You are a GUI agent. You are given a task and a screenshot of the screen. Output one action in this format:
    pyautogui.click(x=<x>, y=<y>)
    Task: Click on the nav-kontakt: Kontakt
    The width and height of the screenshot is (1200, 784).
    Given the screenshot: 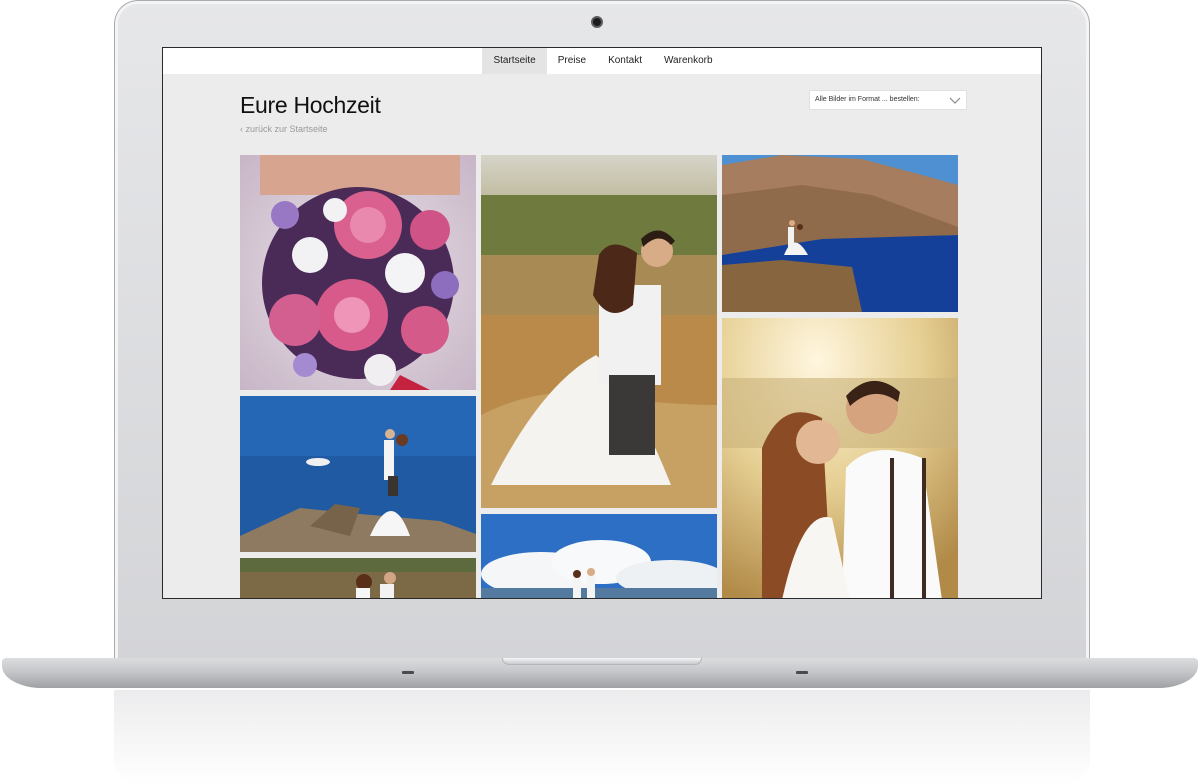 What is the action you would take?
    pyautogui.click(x=625, y=61)
    